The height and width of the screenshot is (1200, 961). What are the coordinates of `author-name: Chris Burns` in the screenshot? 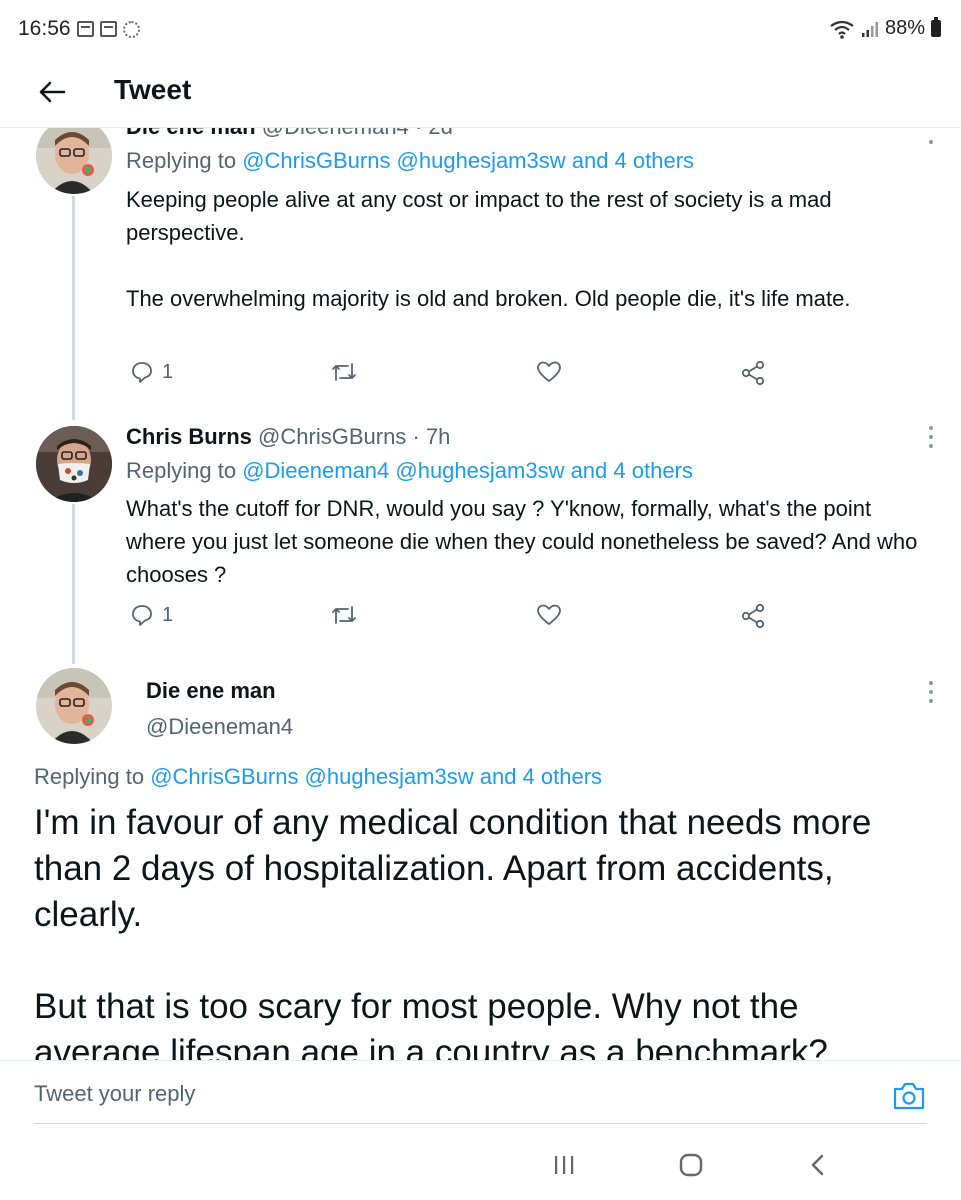 It's located at (189, 436).